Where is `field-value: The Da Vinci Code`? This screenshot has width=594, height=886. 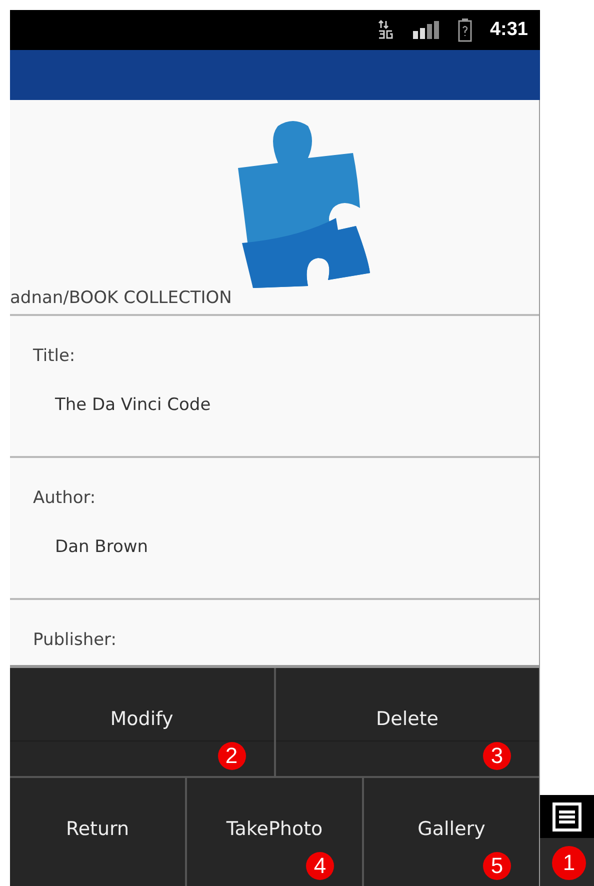 field-value: The Da Vinci Code is located at coordinates (133, 405).